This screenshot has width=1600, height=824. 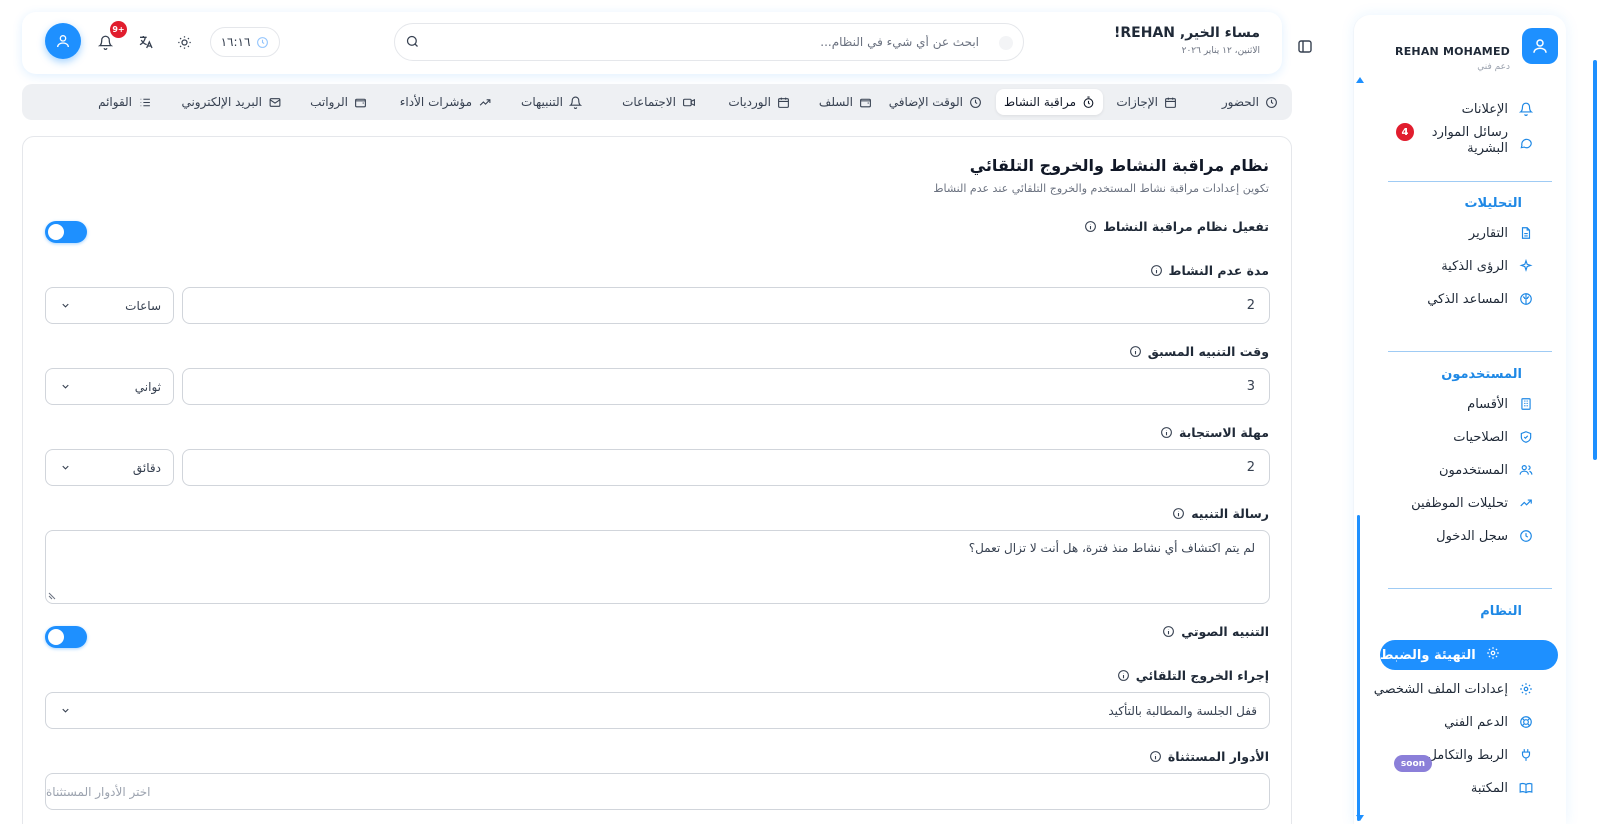 What do you see at coordinates (542, 102) in the screenshot?
I see `tab-label: التنبيهات` at bounding box center [542, 102].